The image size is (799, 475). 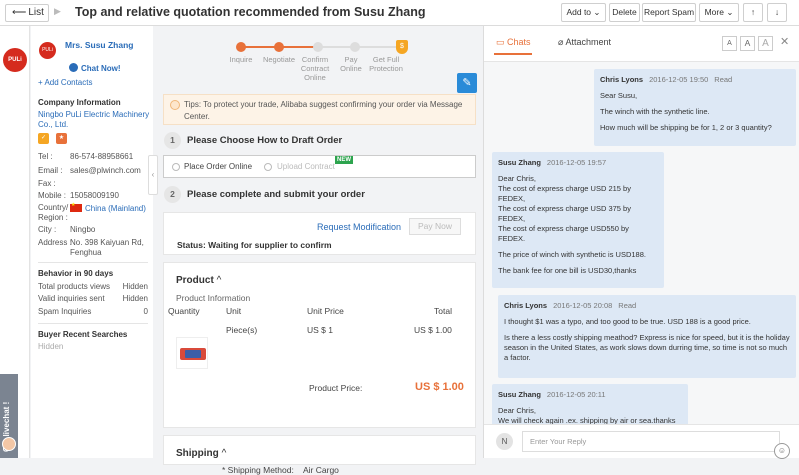 I want to click on behavior-value: Hidden, so click(x=135, y=286).